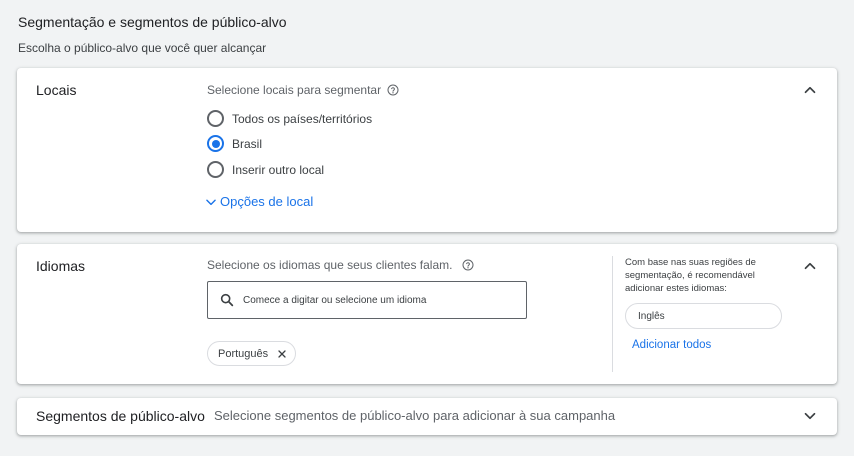 This screenshot has height=456, width=854. What do you see at coordinates (810, 266) in the screenshot?
I see `collapse-languages-chevron-up-icon` at bounding box center [810, 266].